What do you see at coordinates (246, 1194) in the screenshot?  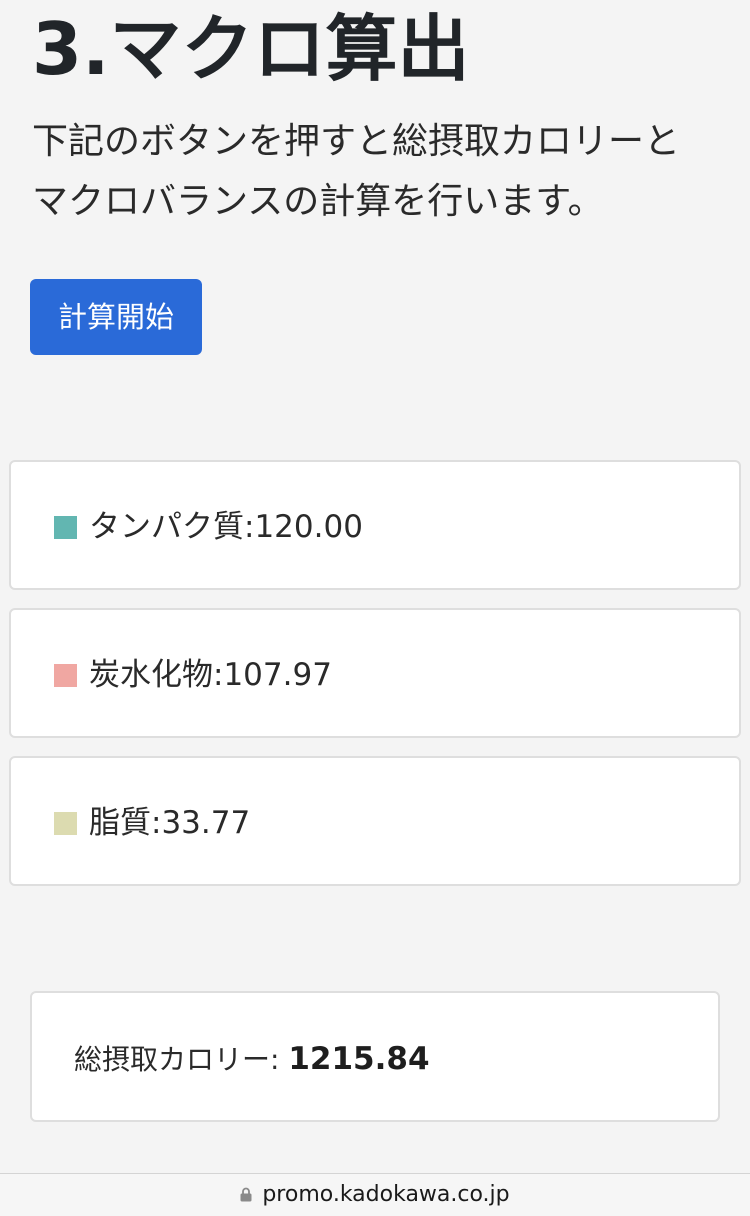 I see `lock-icon` at bounding box center [246, 1194].